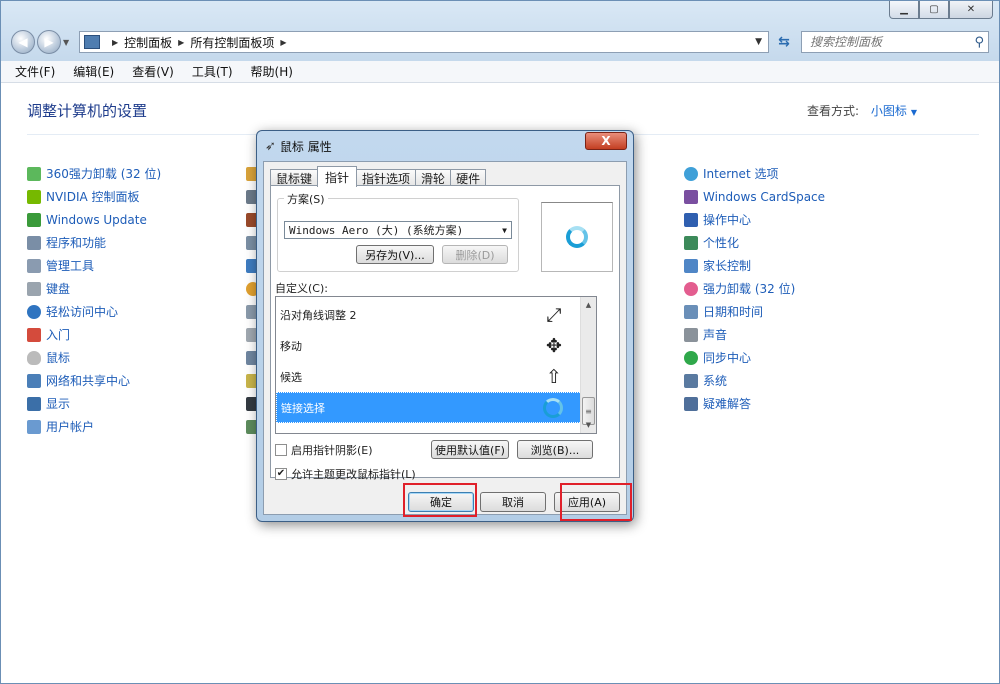 Image resolution: width=1000 pixels, height=684 pixels. Describe the element at coordinates (754, 334) in the screenshot. I see `cpl-item-sound: 声音` at that location.